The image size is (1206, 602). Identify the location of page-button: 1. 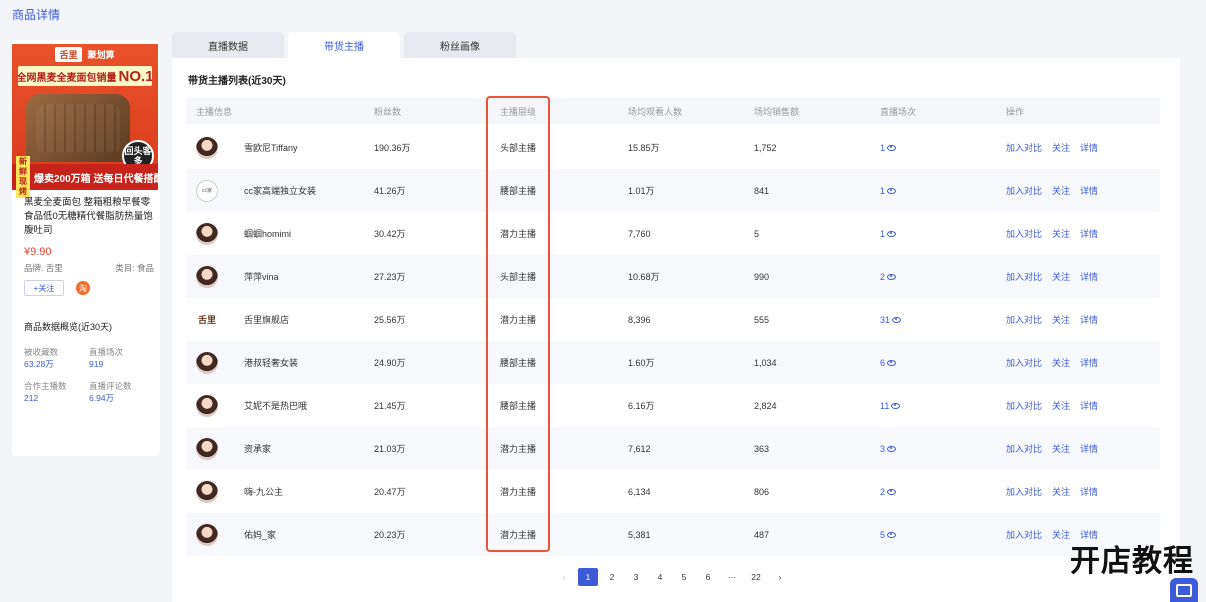
(588, 577).